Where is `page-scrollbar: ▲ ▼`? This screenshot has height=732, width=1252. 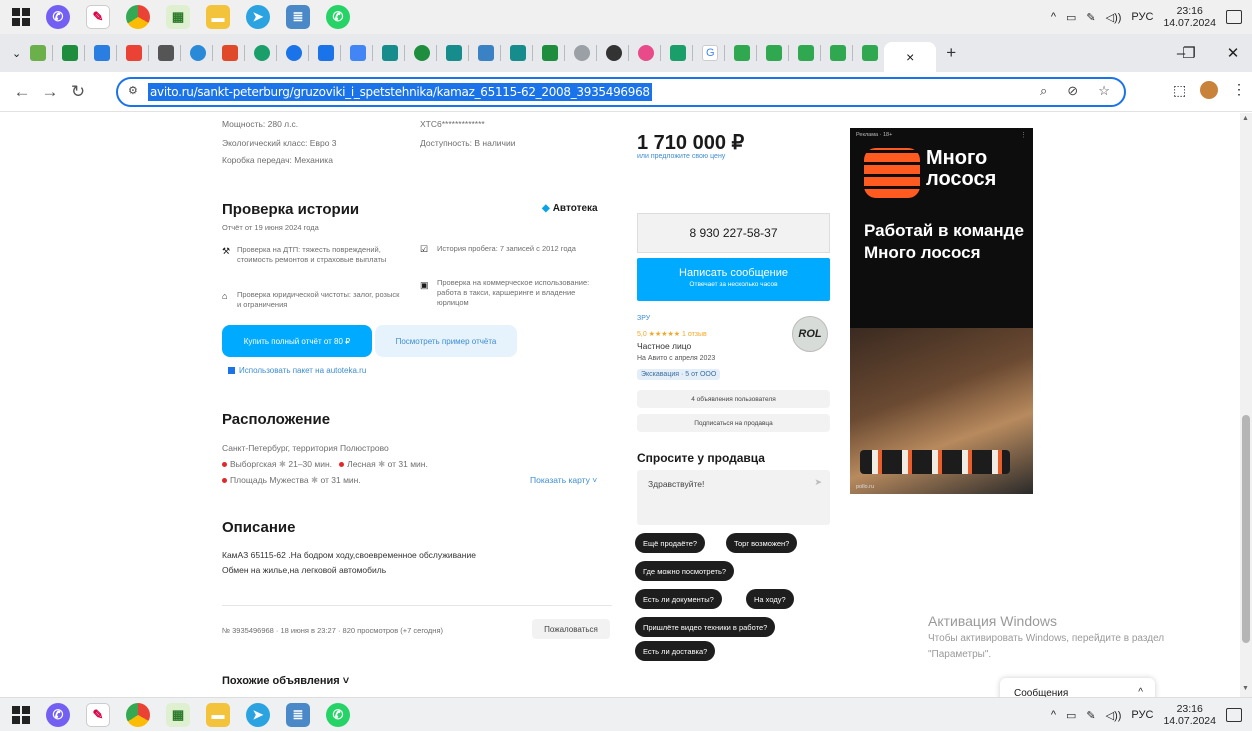 page-scrollbar: ▲ ▼ is located at coordinates (1246, 405).